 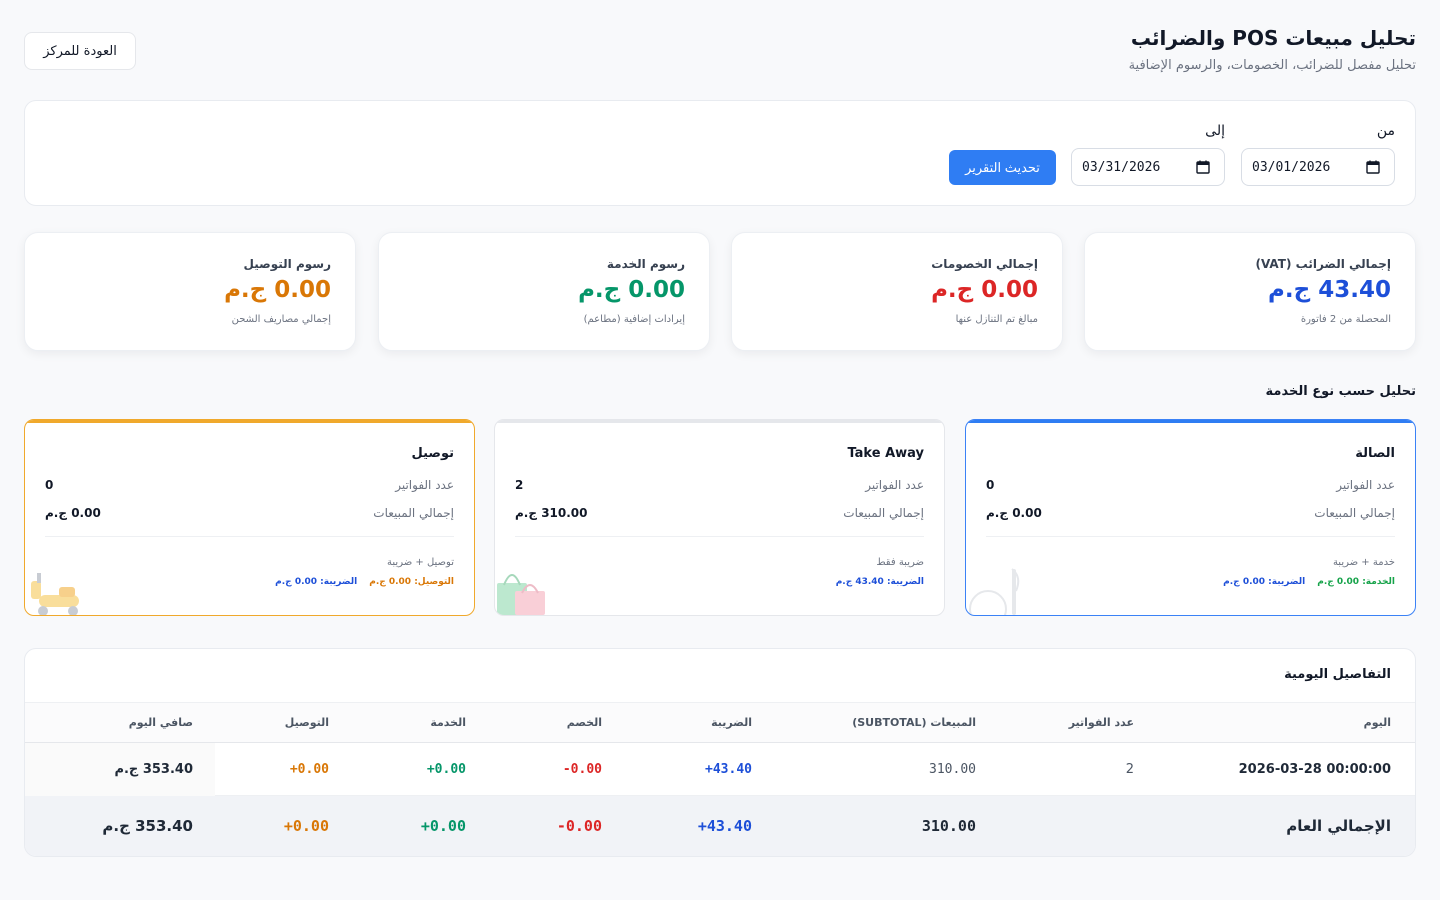 What do you see at coordinates (582, 769) in the screenshot?
I see `discount-cell: -0.00` at bounding box center [582, 769].